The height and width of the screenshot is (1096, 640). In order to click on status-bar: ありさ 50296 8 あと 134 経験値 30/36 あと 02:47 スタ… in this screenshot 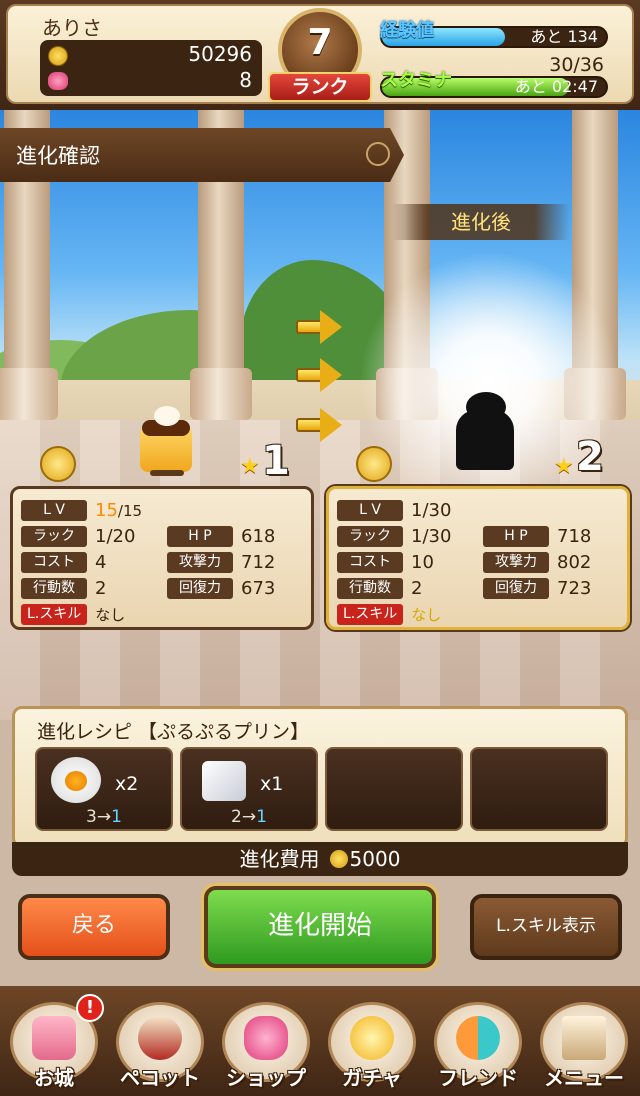, I will do `click(320, 55)`.